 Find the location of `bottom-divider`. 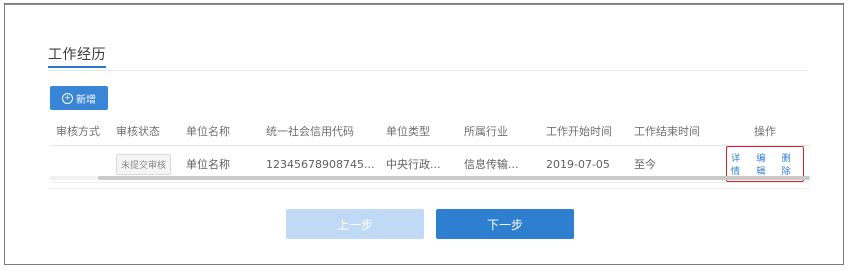

bottom-divider is located at coordinates (430, 188).